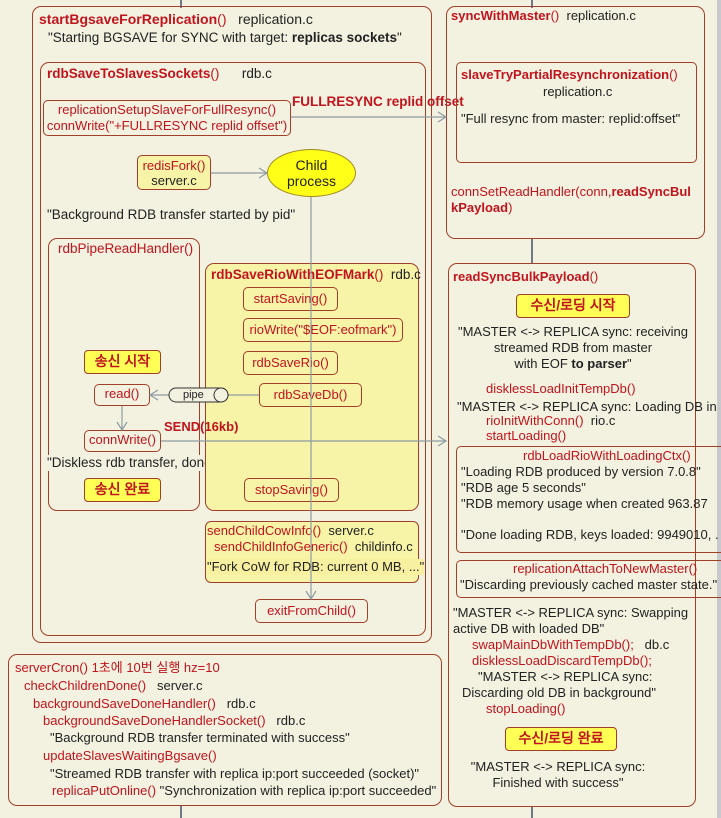  Describe the element at coordinates (193, 395) in the screenshot. I see `pipe-label: pipe` at that location.